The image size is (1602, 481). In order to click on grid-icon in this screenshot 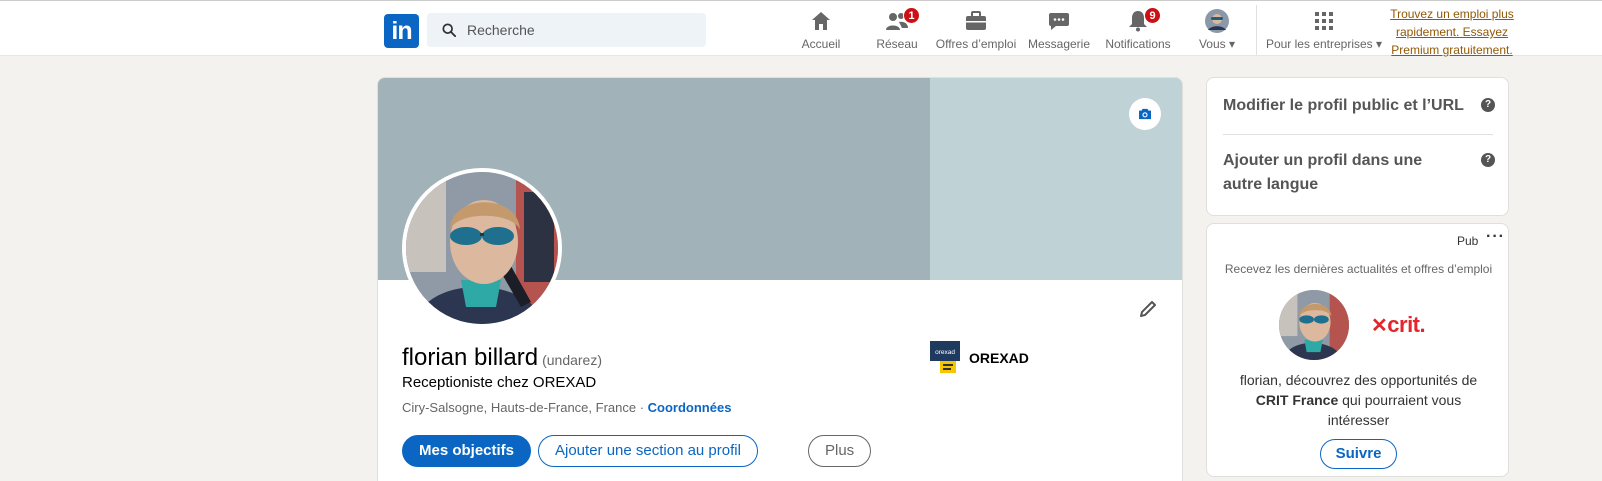, I will do `click(1324, 21)`.